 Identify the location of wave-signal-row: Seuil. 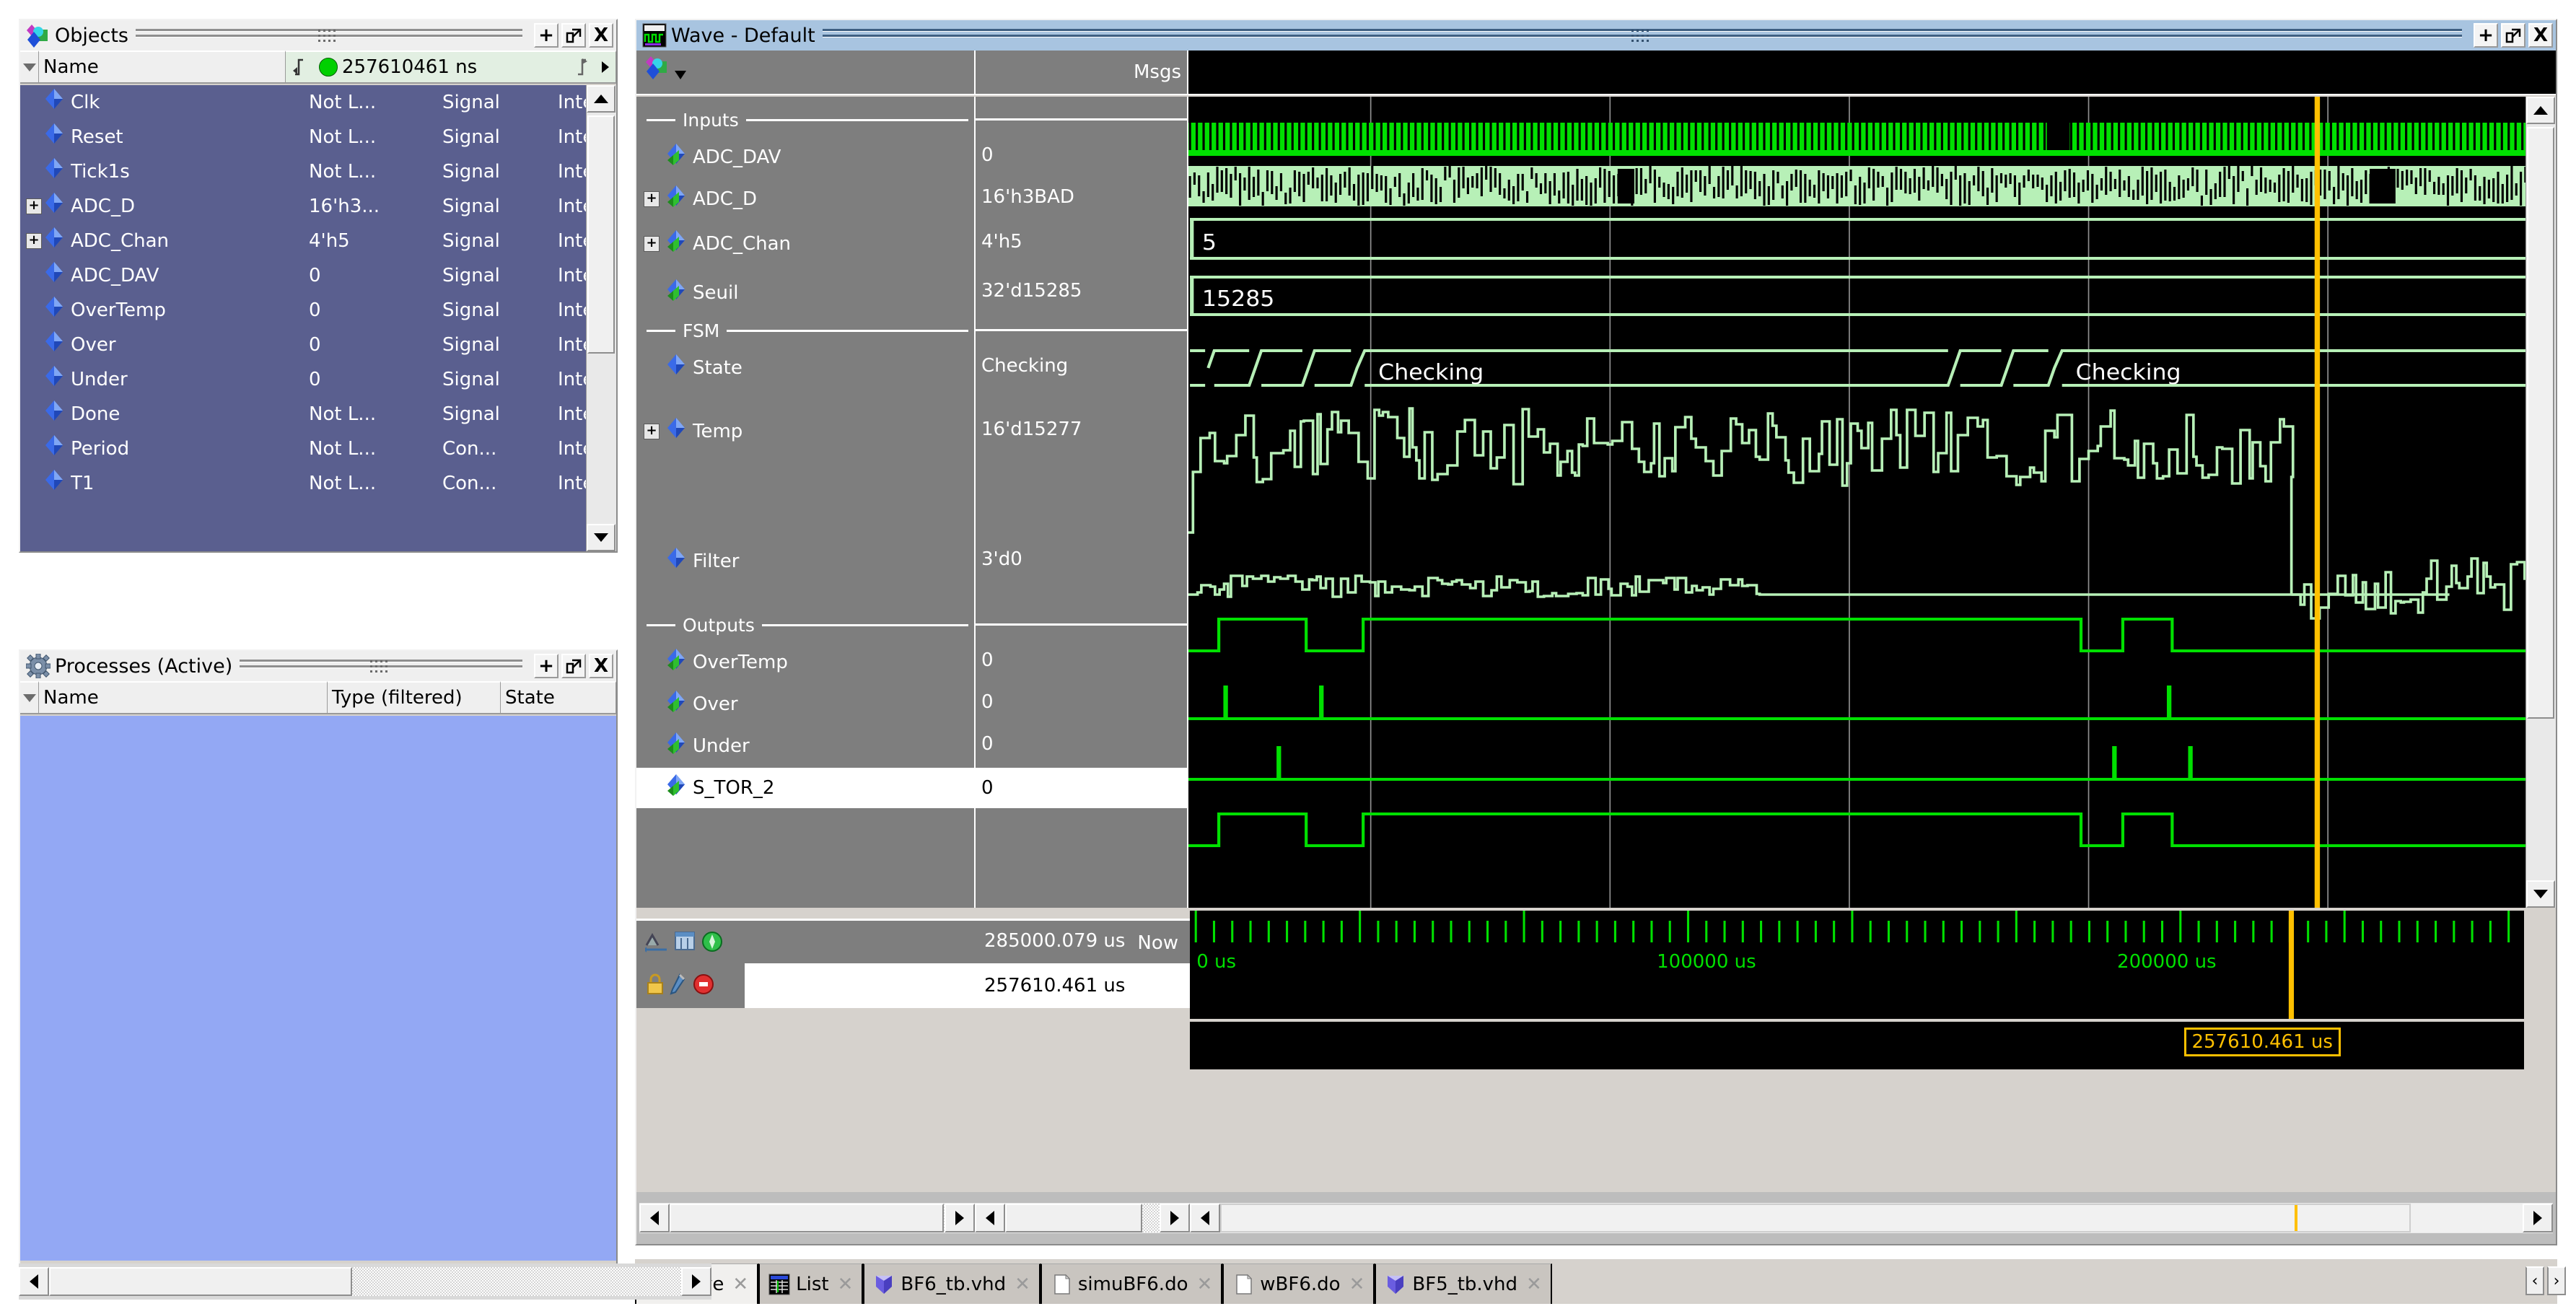
(805, 293).